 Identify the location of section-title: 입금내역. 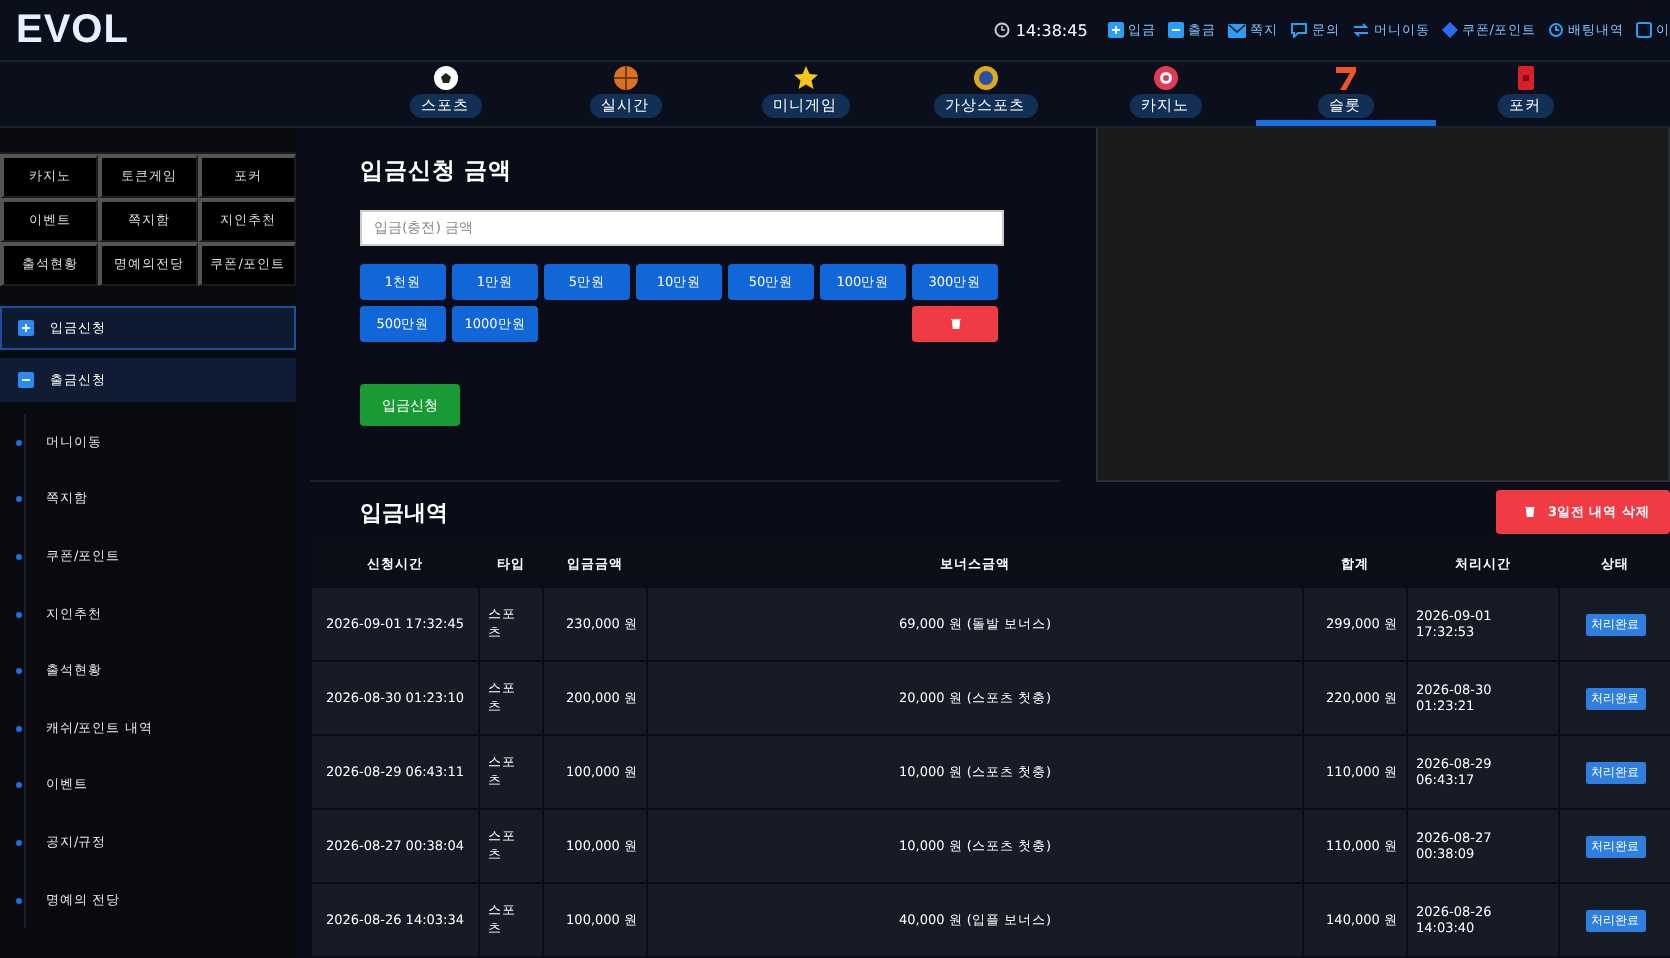
(404, 512).